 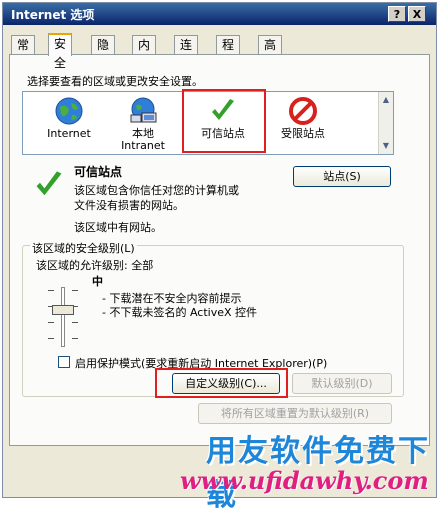 I want to click on security-bullet-2: - 不下载未签名的 ActiveX 控件, so click(x=180, y=312).